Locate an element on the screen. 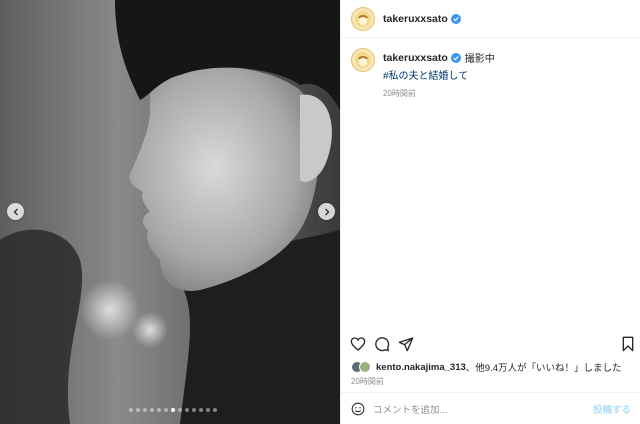 The height and width of the screenshot is (424, 640). carousel-next-button is located at coordinates (326, 211).